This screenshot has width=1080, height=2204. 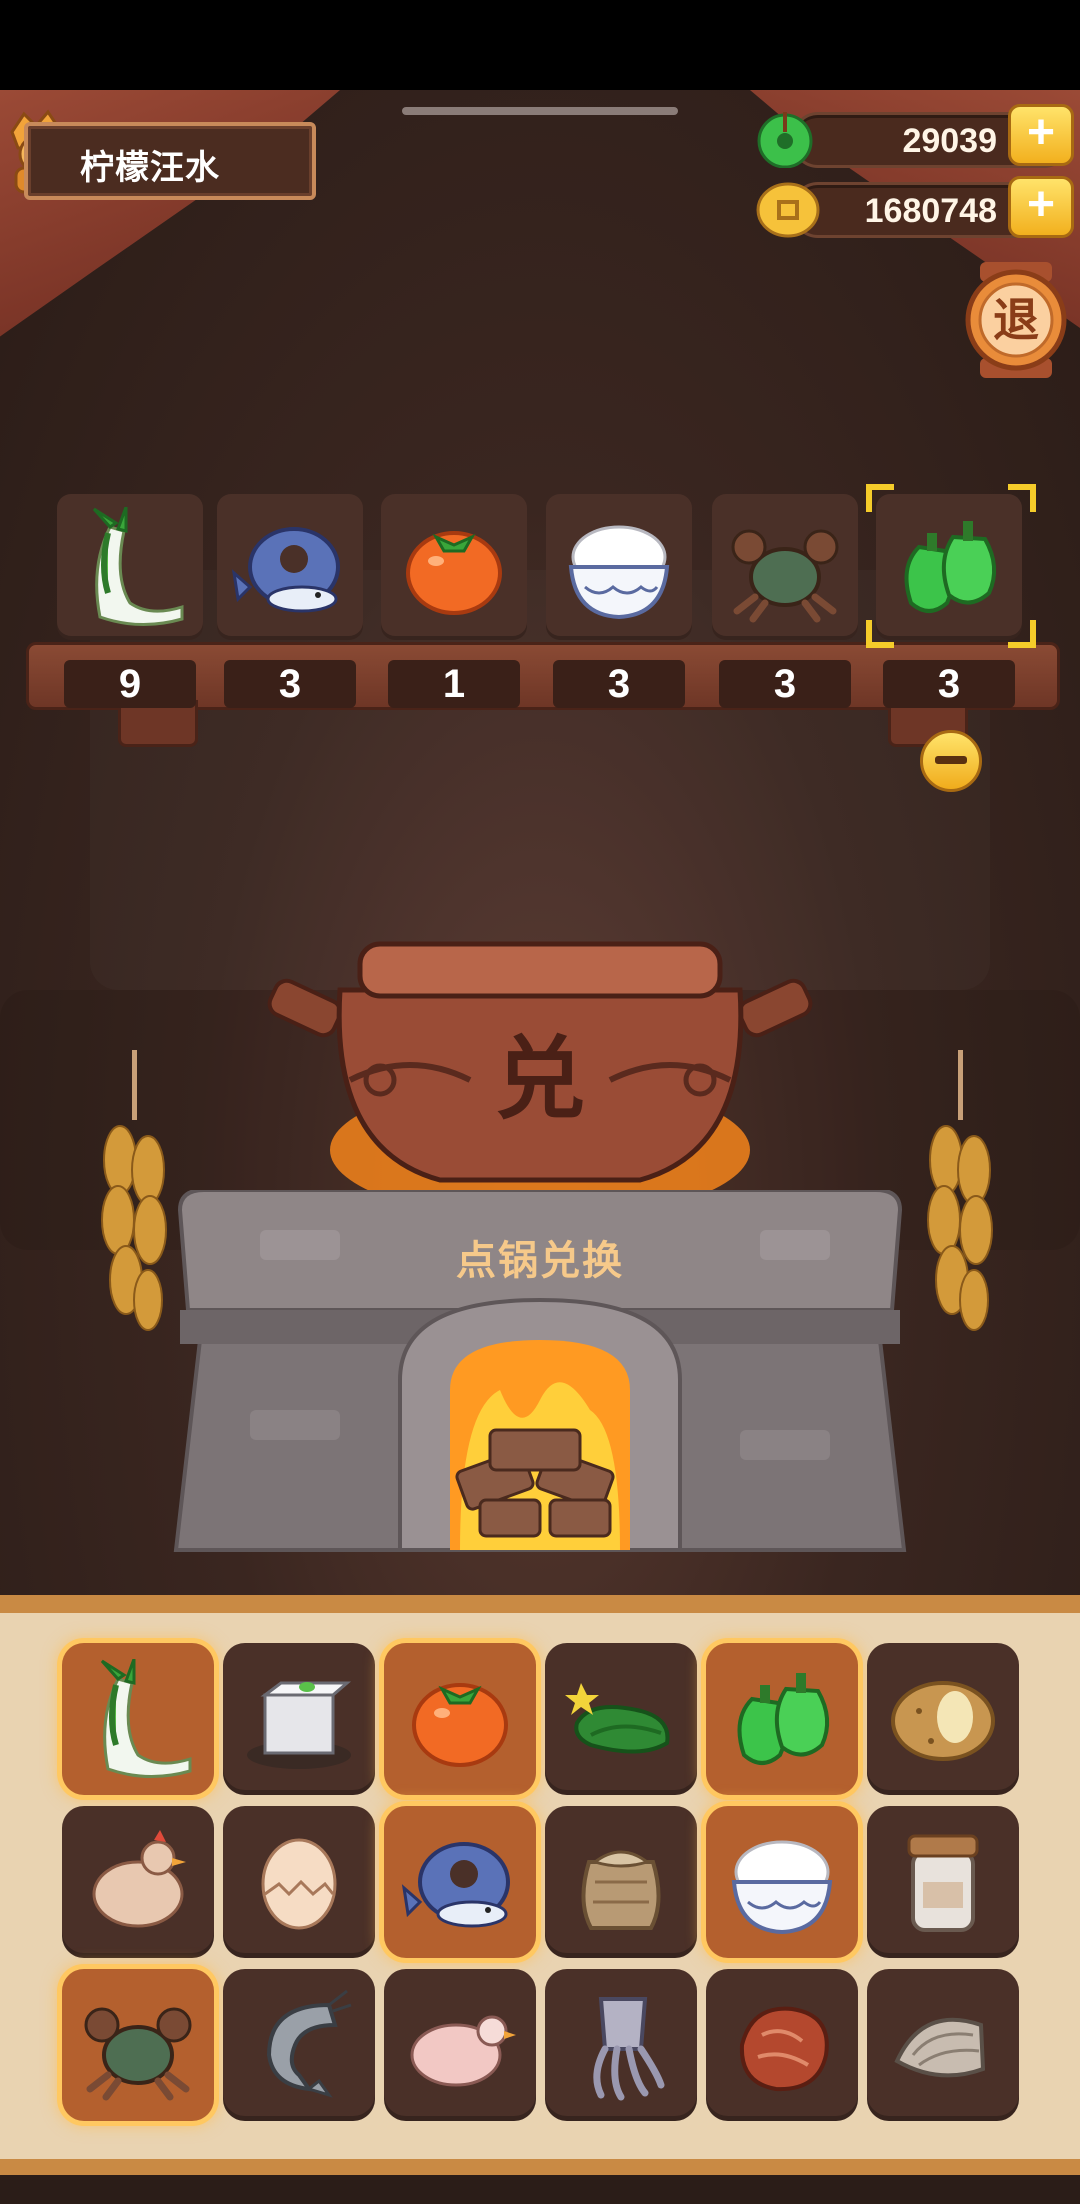 I want to click on coin-icon, so click(x=788, y=210).